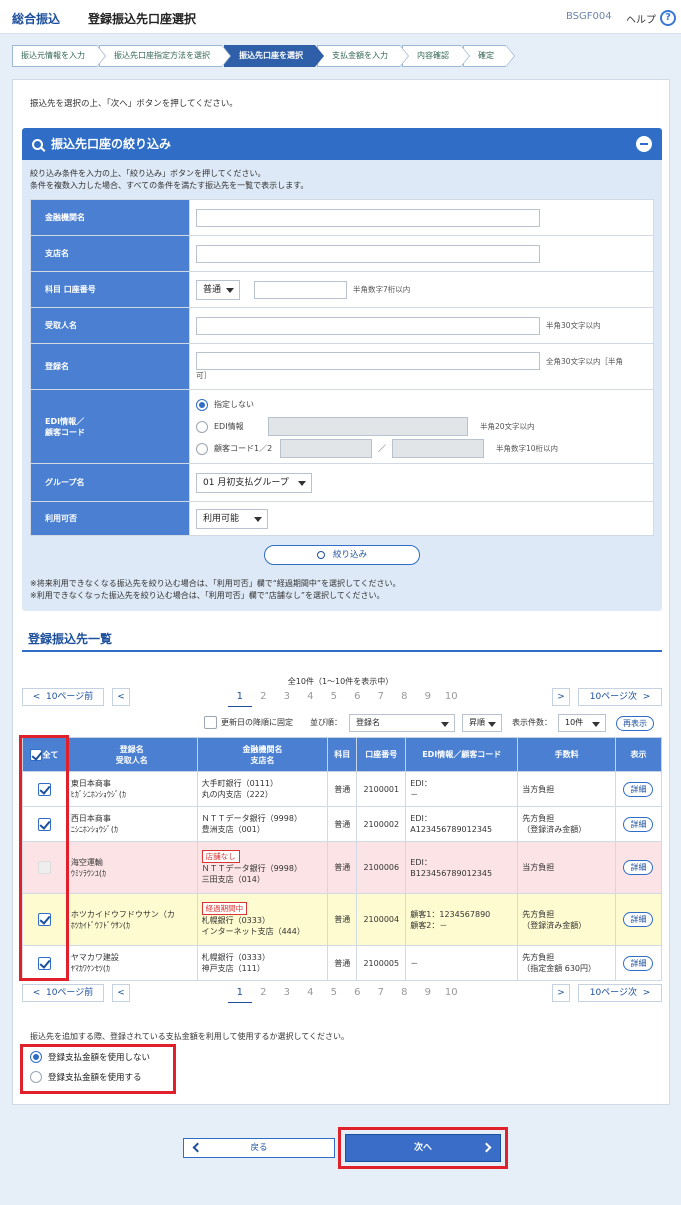 This screenshot has height=1205, width=681. I want to click on row-name: 西日本商事, so click(90, 818).